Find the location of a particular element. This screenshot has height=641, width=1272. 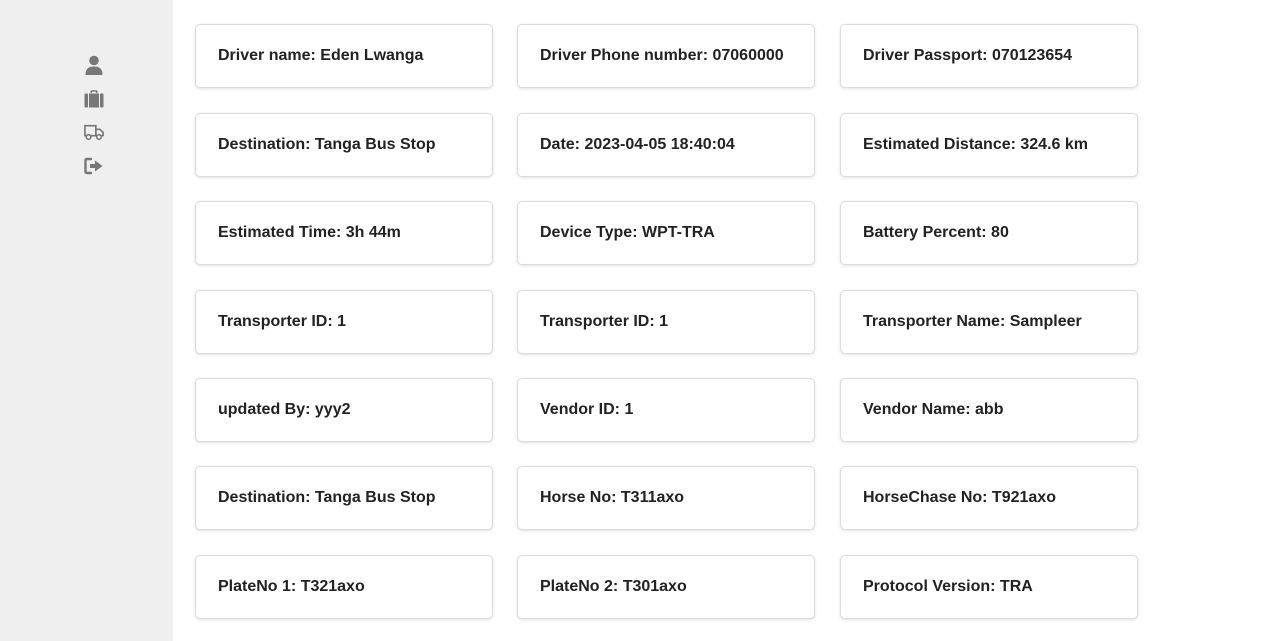

card-text: Driver Phone number: 07060000 is located at coordinates (662, 55).